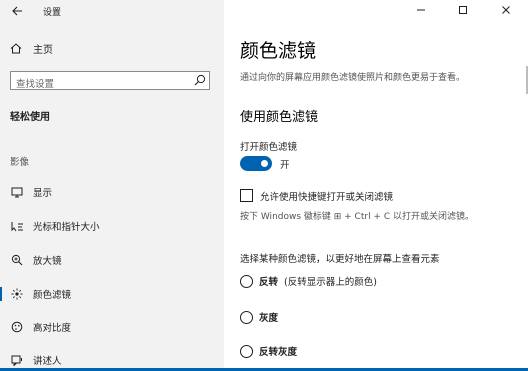 This screenshot has width=528, height=371. I want to click on maximize-icon, so click(463, 10).